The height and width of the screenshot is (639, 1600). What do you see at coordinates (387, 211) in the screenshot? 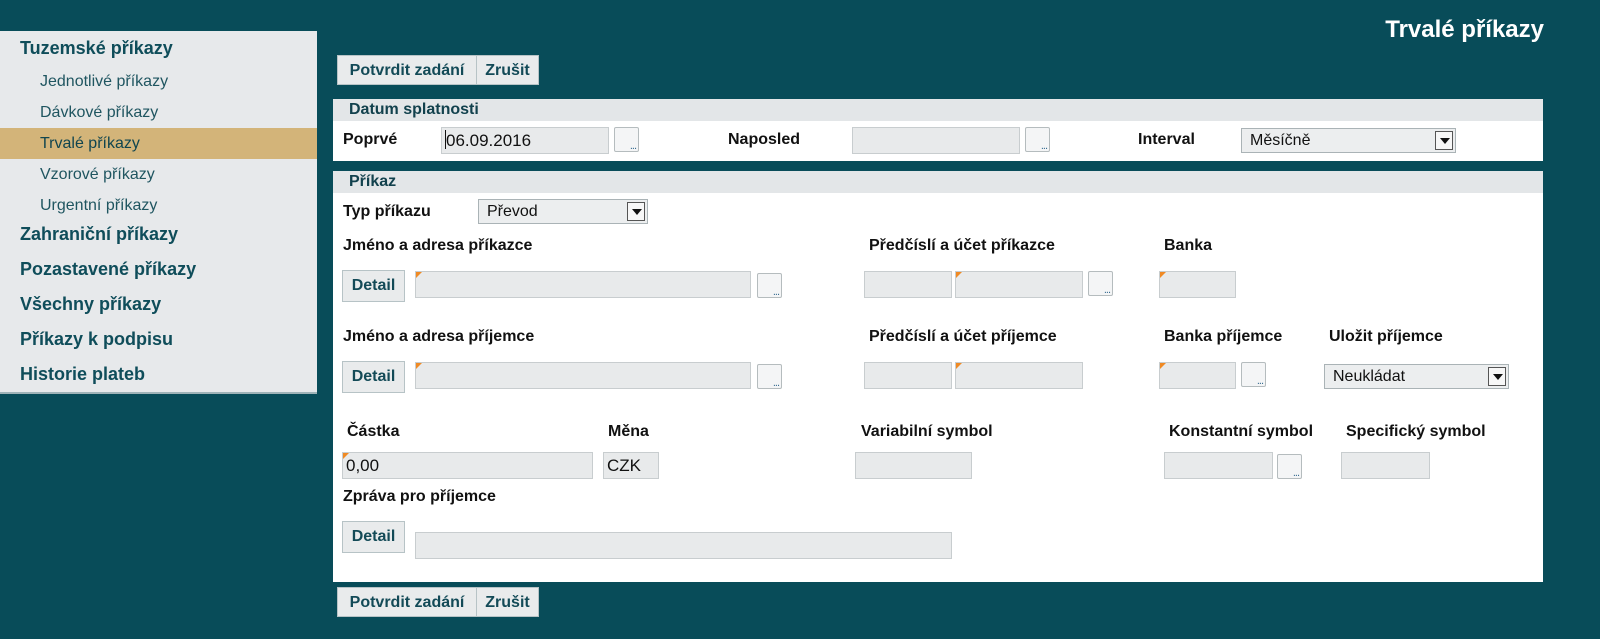
I see `order-type-label: Typ příkazu` at bounding box center [387, 211].